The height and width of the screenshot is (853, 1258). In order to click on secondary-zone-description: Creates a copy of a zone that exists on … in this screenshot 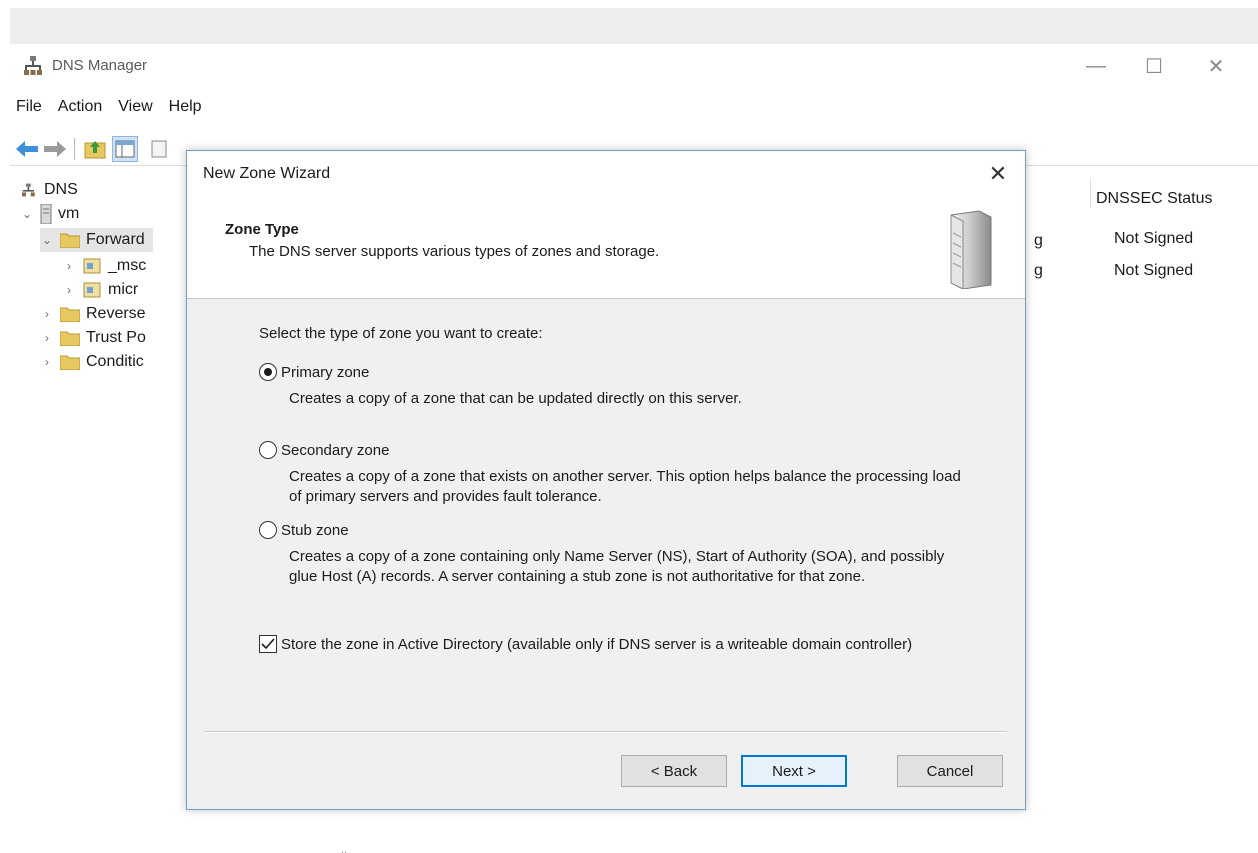, I will do `click(625, 486)`.